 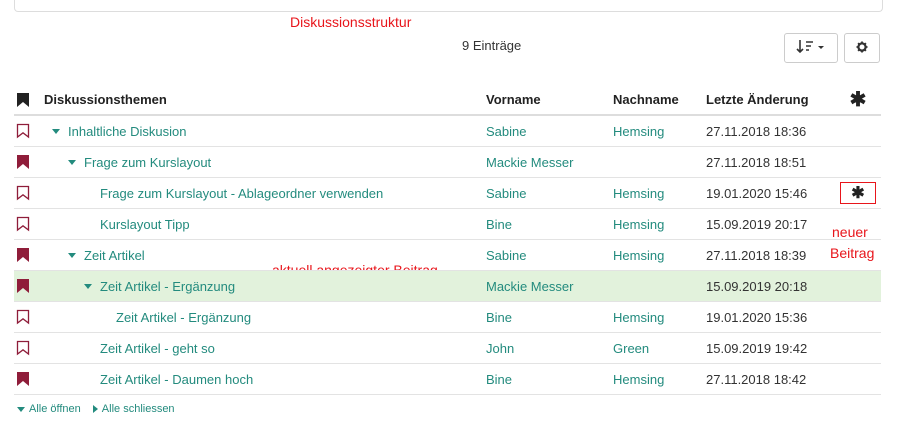 I want to click on last-change-cell: 27.11.2018 18:42, so click(x=756, y=379).